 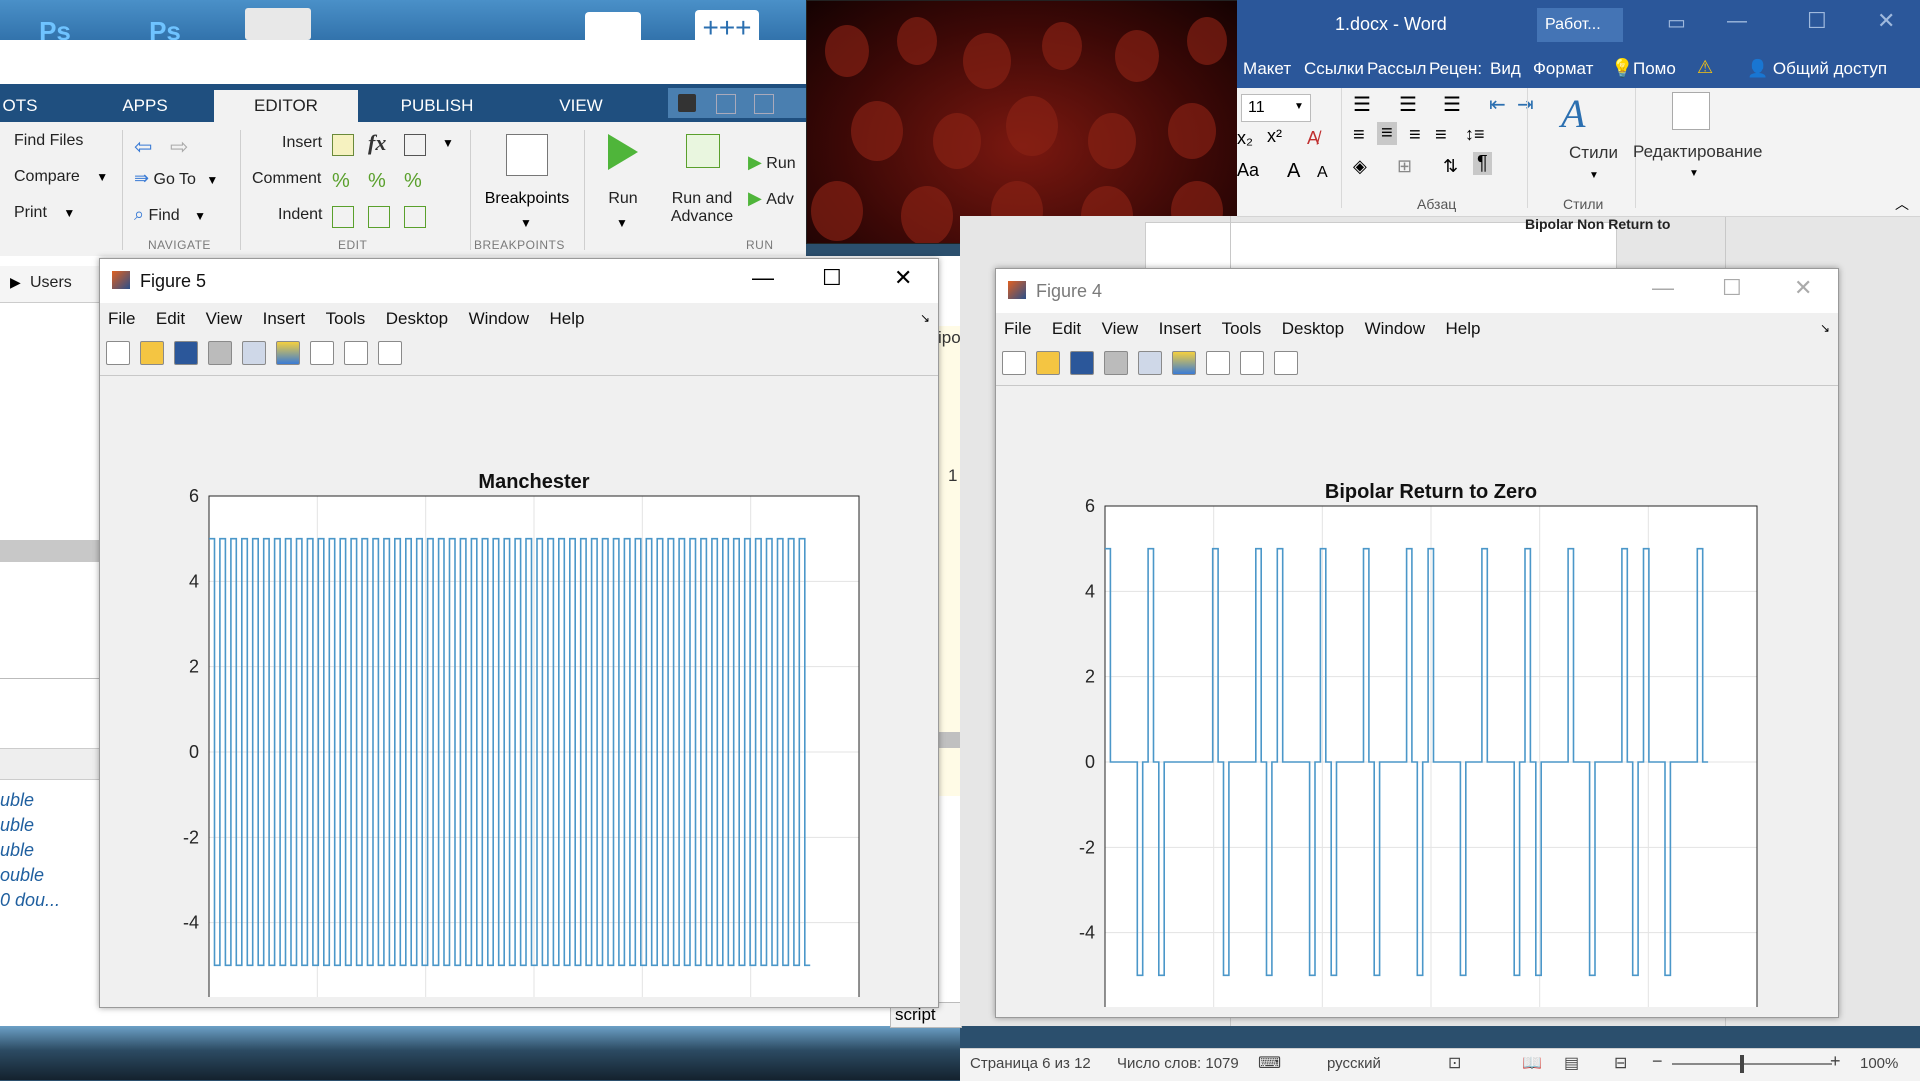 What do you see at coordinates (1571, 1063) in the screenshot?
I see `print-layout-icon: ▤` at bounding box center [1571, 1063].